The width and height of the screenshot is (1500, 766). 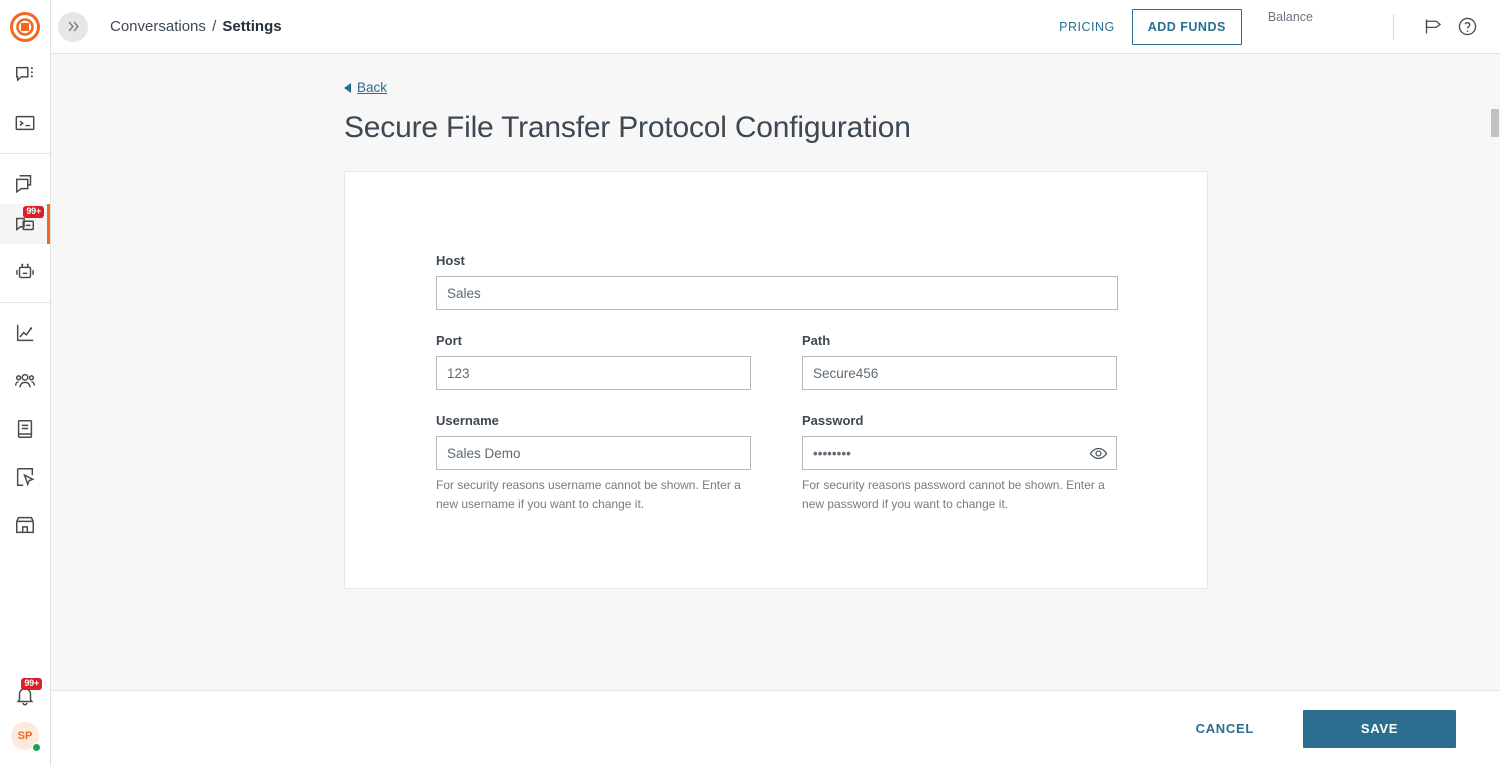 I want to click on left-nav-rail: 99+ 99+ SP, so click(x=25, y=383).